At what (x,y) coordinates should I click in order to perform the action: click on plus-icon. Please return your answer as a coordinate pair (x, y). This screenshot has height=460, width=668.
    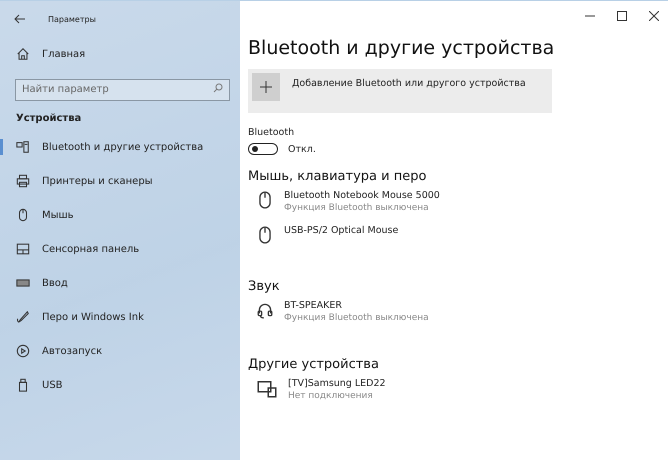
    Looking at the image, I should click on (266, 87).